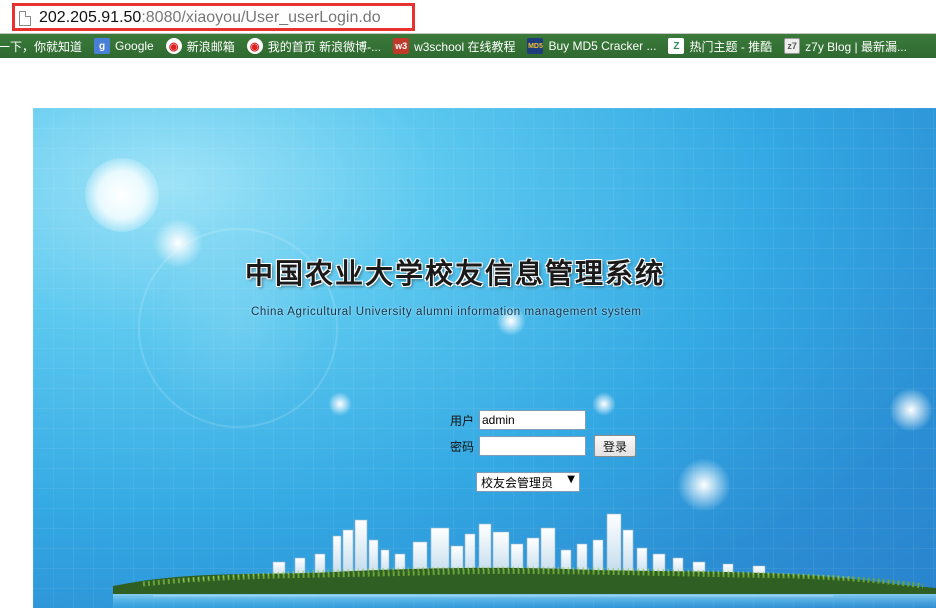  What do you see at coordinates (462, 421) in the screenshot?
I see `username-label: 用户` at bounding box center [462, 421].